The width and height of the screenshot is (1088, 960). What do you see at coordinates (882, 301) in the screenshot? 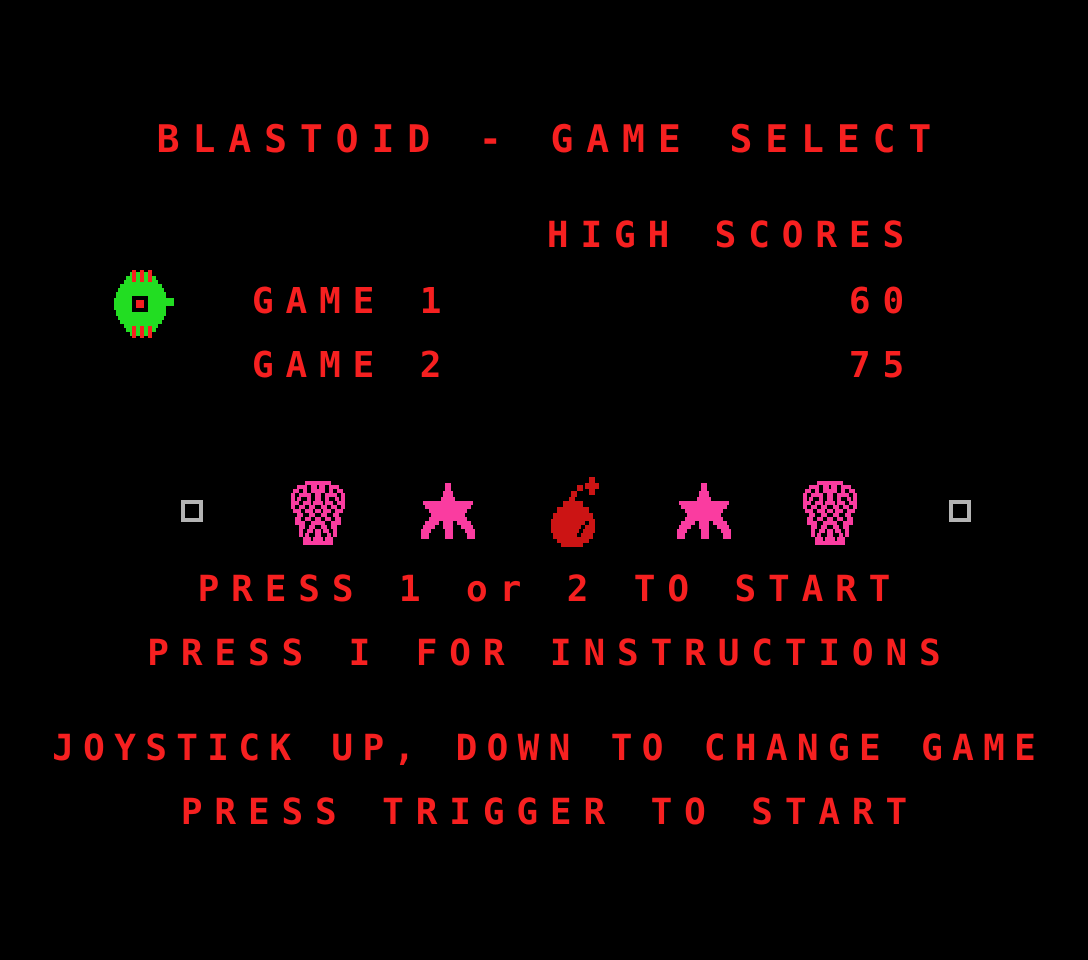
I see `game-1-score: 60` at bounding box center [882, 301].